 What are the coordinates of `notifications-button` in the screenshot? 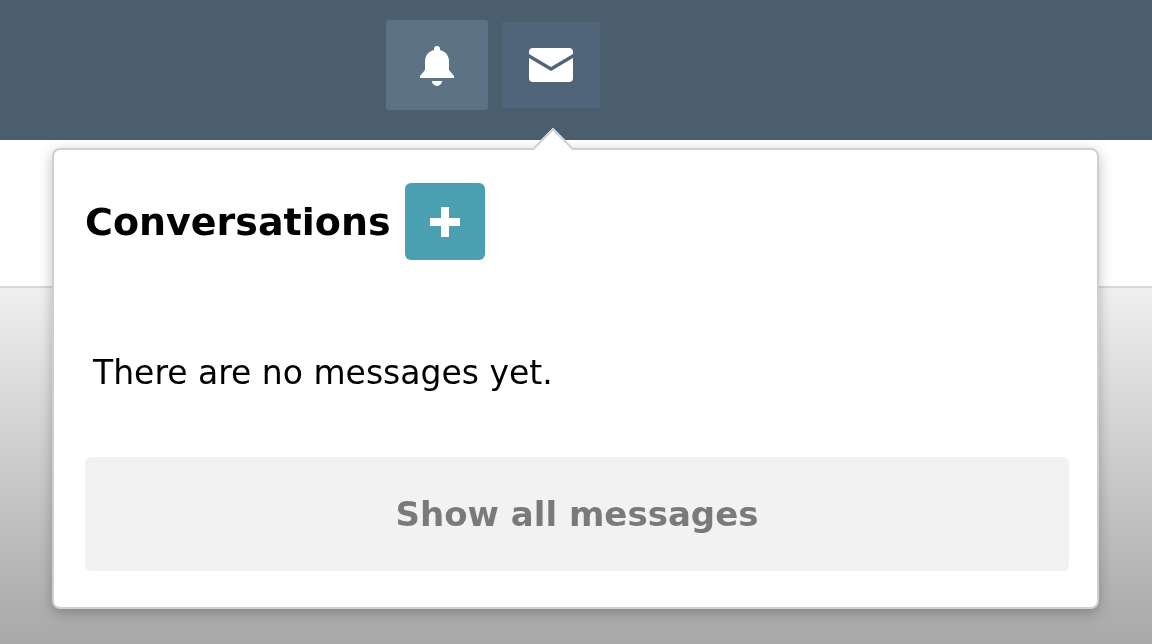 It's located at (437, 65).